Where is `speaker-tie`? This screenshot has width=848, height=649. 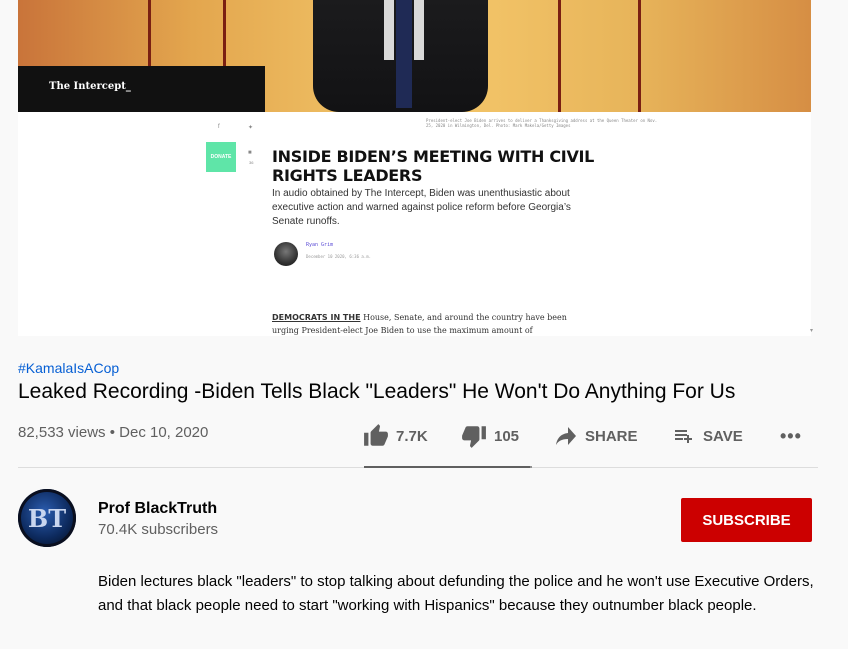
speaker-tie is located at coordinates (404, 54).